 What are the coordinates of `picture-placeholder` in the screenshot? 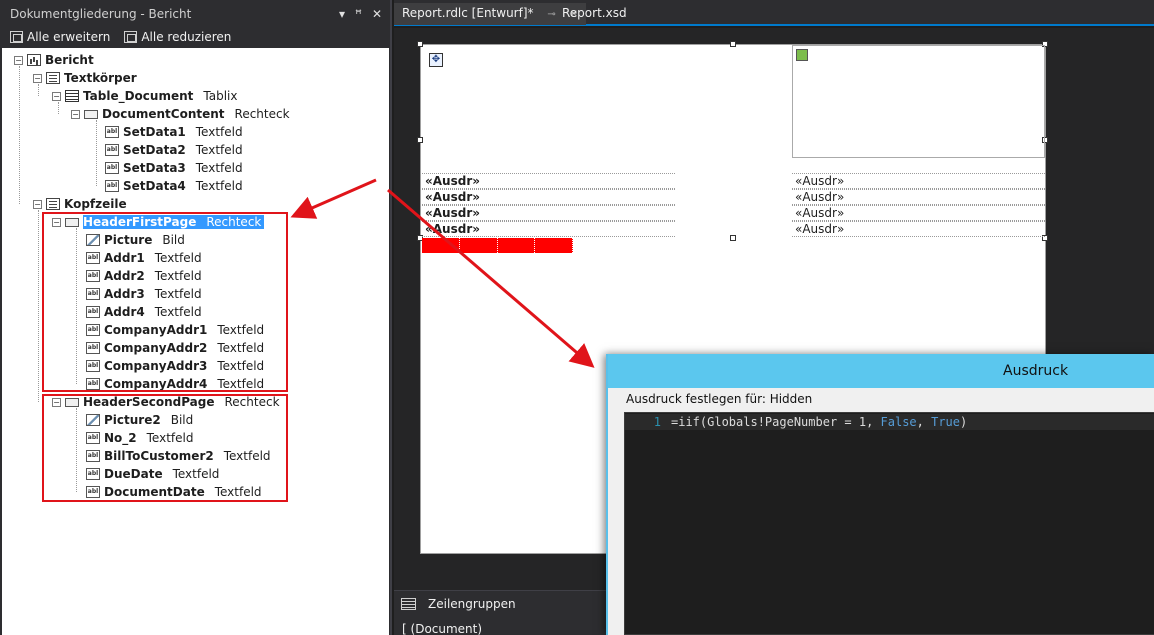 It's located at (918, 101).